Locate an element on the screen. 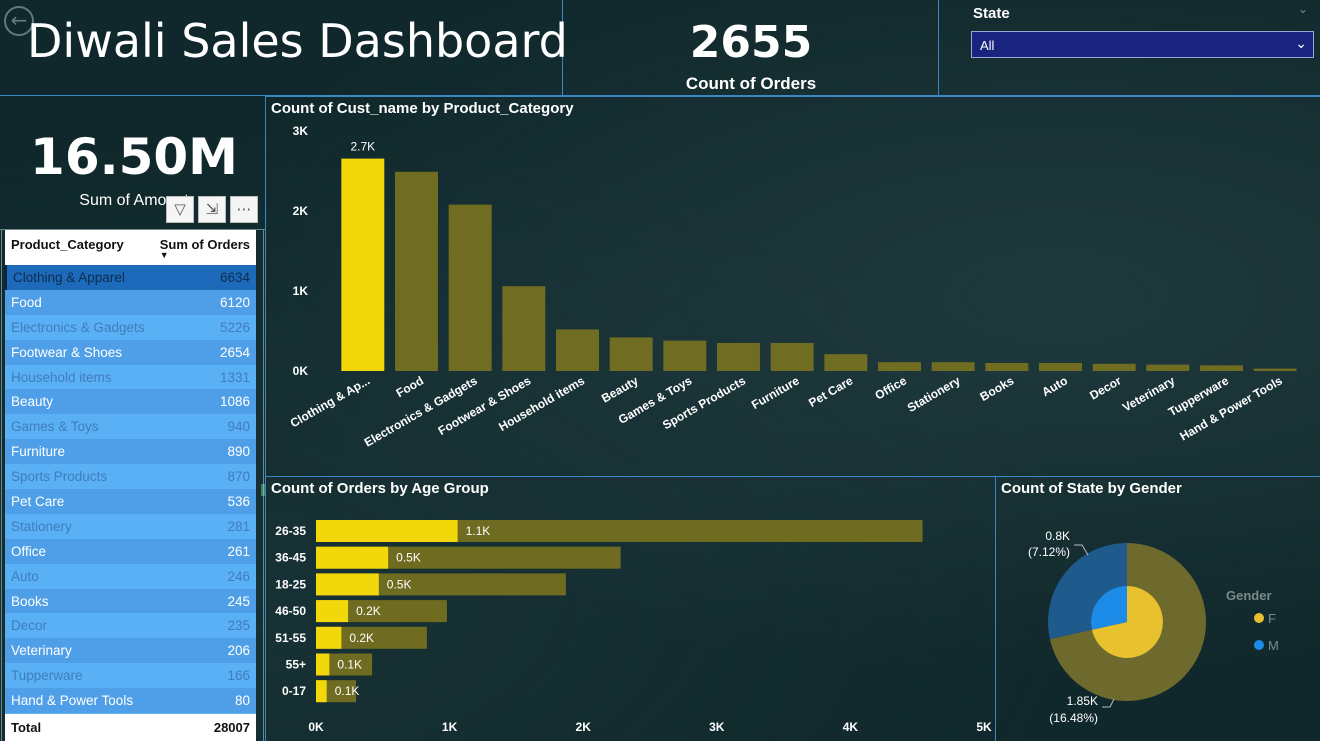 Image resolution: width=1320 pixels, height=741 pixels. age-chart-title: Count of Orders by Age Group is located at coordinates (380, 488).